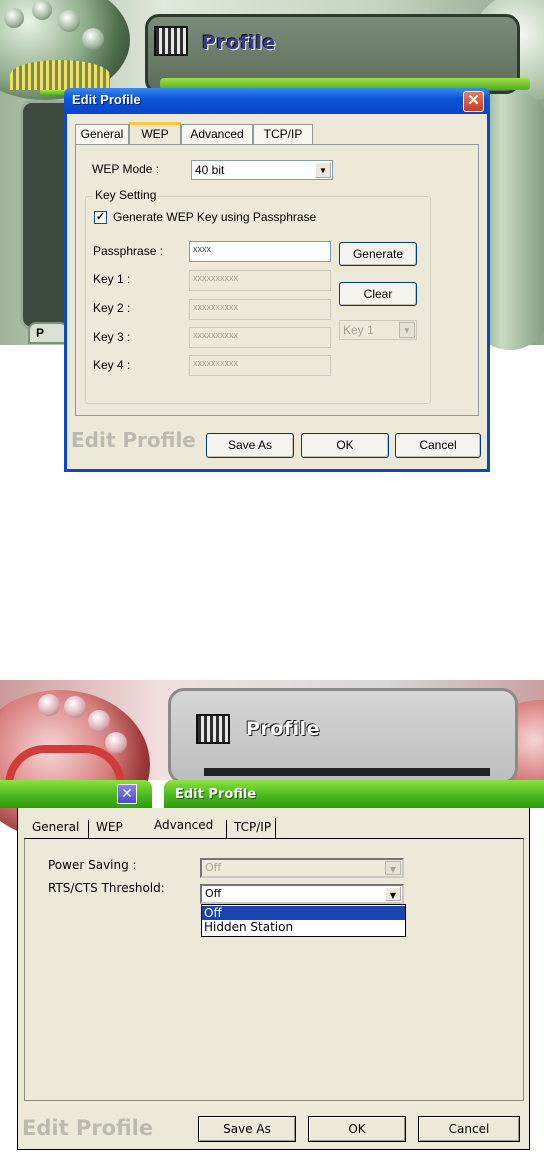 The height and width of the screenshot is (1159, 544). What do you see at coordinates (112, 337) in the screenshot?
I see `key3-label: Key 3 :` at bounding box center [112, 337].